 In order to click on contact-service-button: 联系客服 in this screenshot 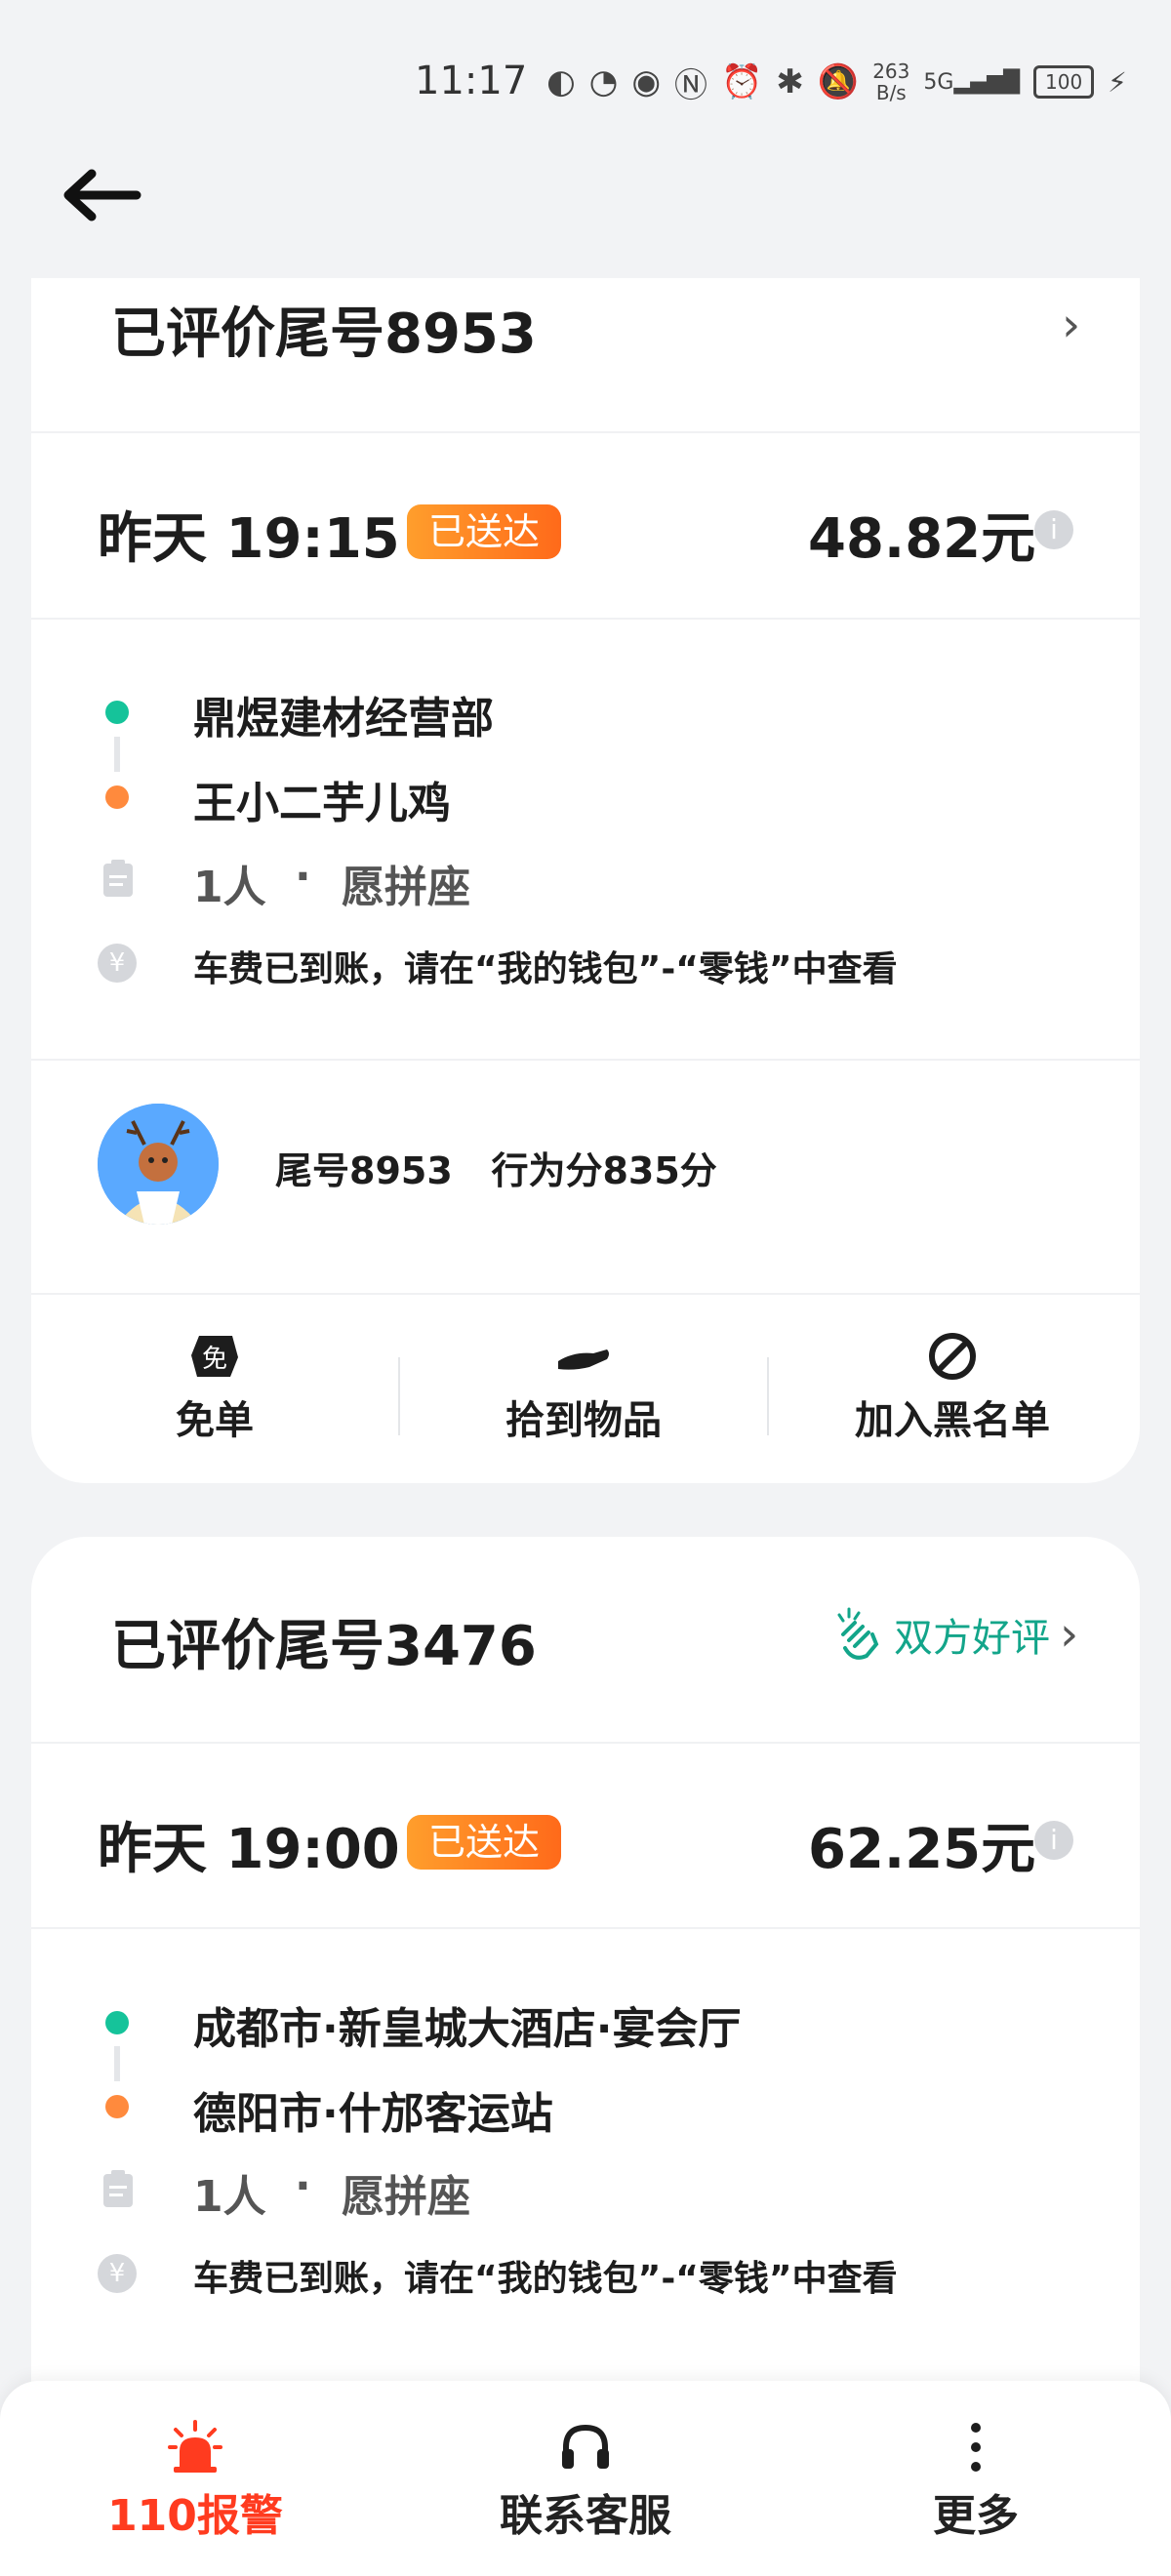, I will do `click(585, 2481)`.